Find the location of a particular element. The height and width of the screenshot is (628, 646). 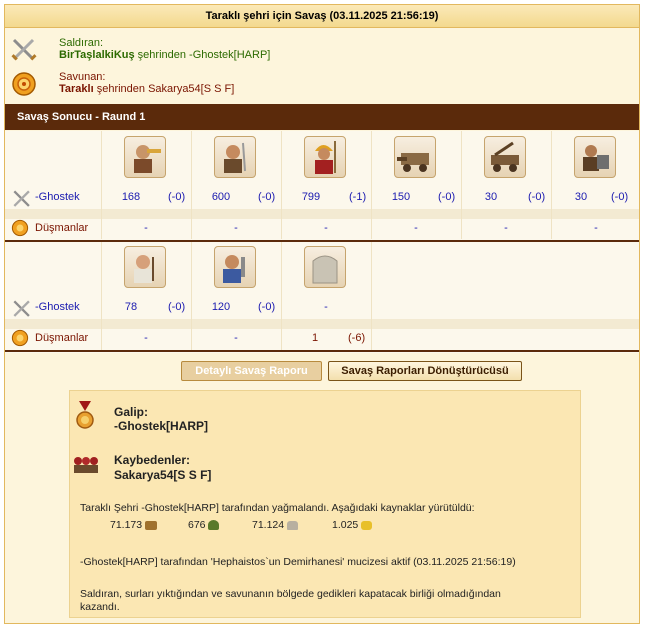

unit-loss: (-1) is located at coordinates (358, 197).